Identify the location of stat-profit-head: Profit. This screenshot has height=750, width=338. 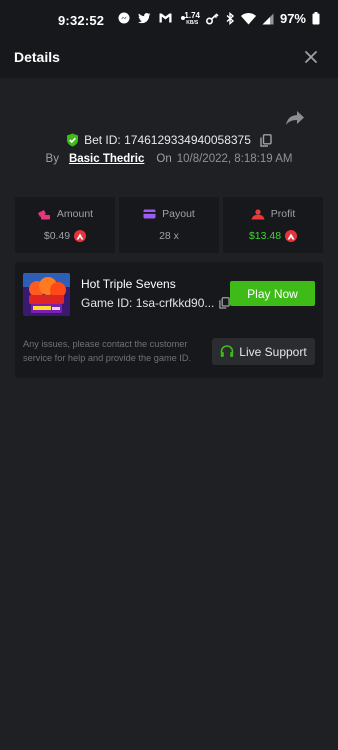
(273, 214).